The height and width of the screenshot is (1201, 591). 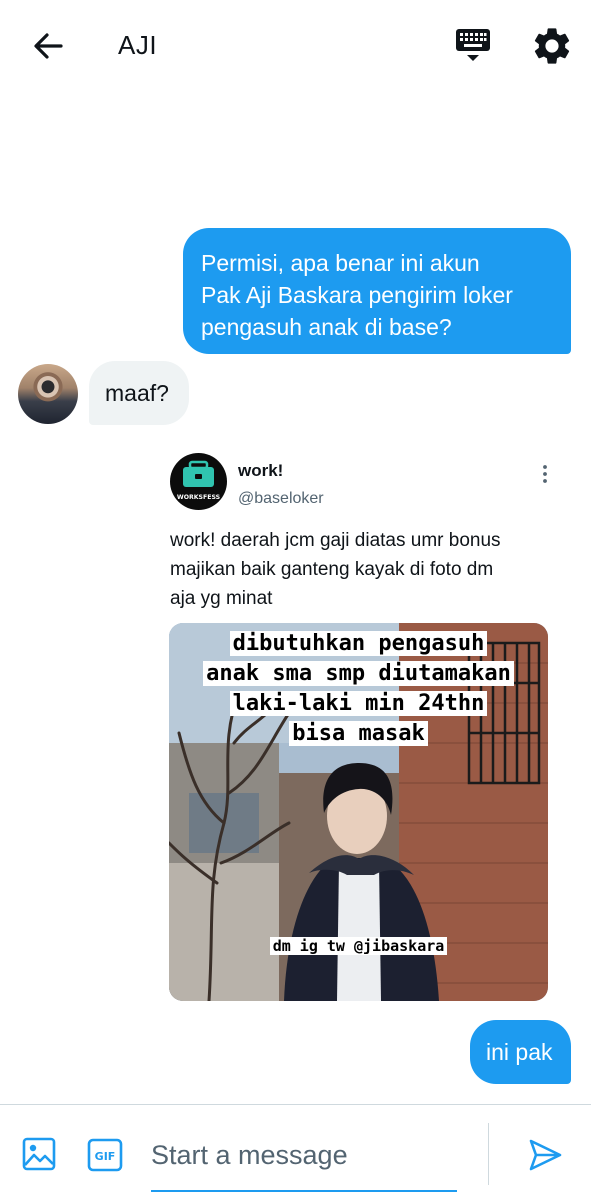 I want to click on image-caption-line: bisa masak, so click(x=358, y=733).